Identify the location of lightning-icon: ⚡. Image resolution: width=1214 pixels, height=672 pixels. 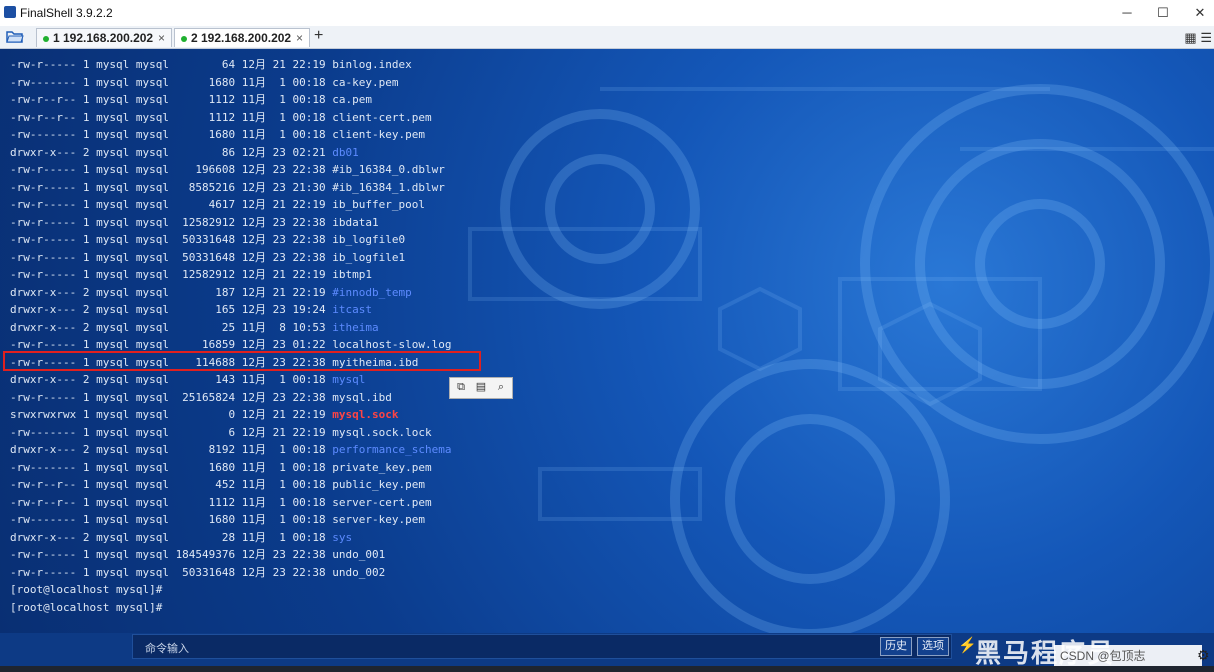
(967, 645).